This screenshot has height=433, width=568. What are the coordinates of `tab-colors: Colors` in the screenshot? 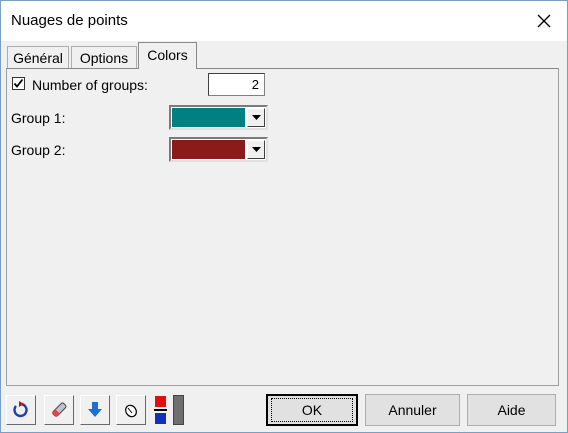 It's located at (167, 55).